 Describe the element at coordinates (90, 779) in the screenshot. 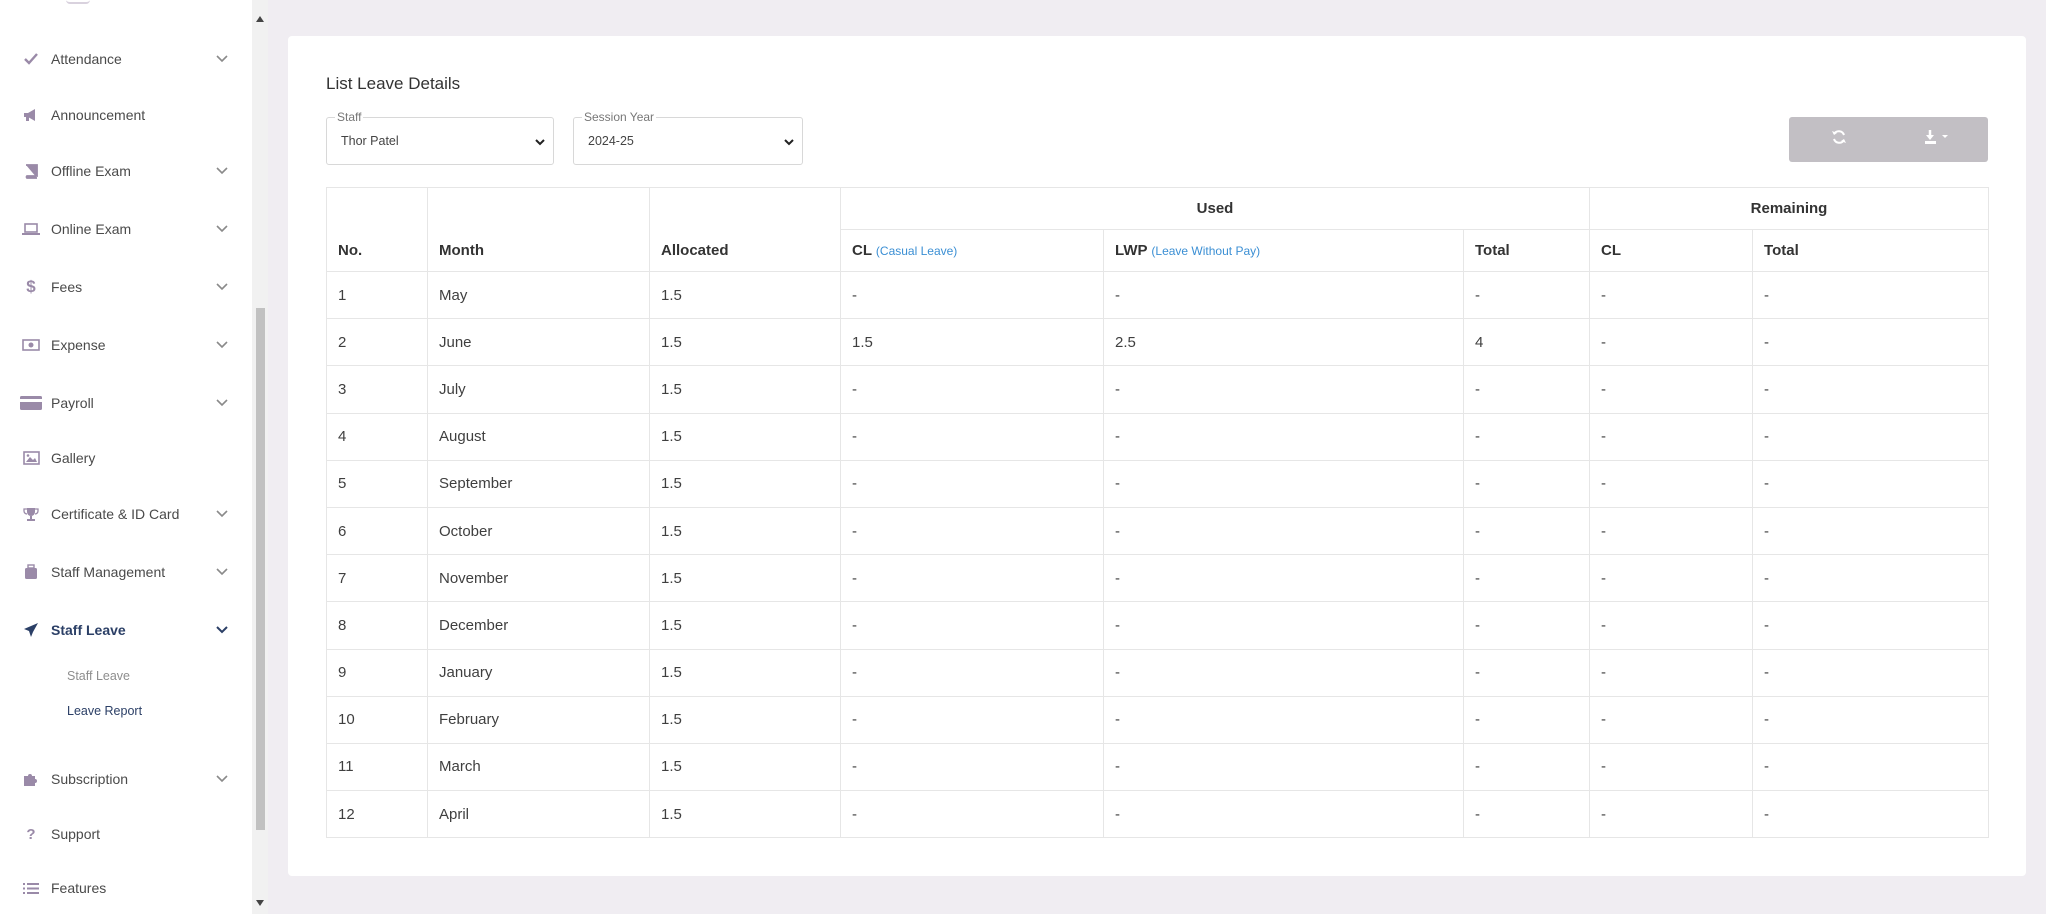

I see `sidebar-item-label: Subscription` at that location.